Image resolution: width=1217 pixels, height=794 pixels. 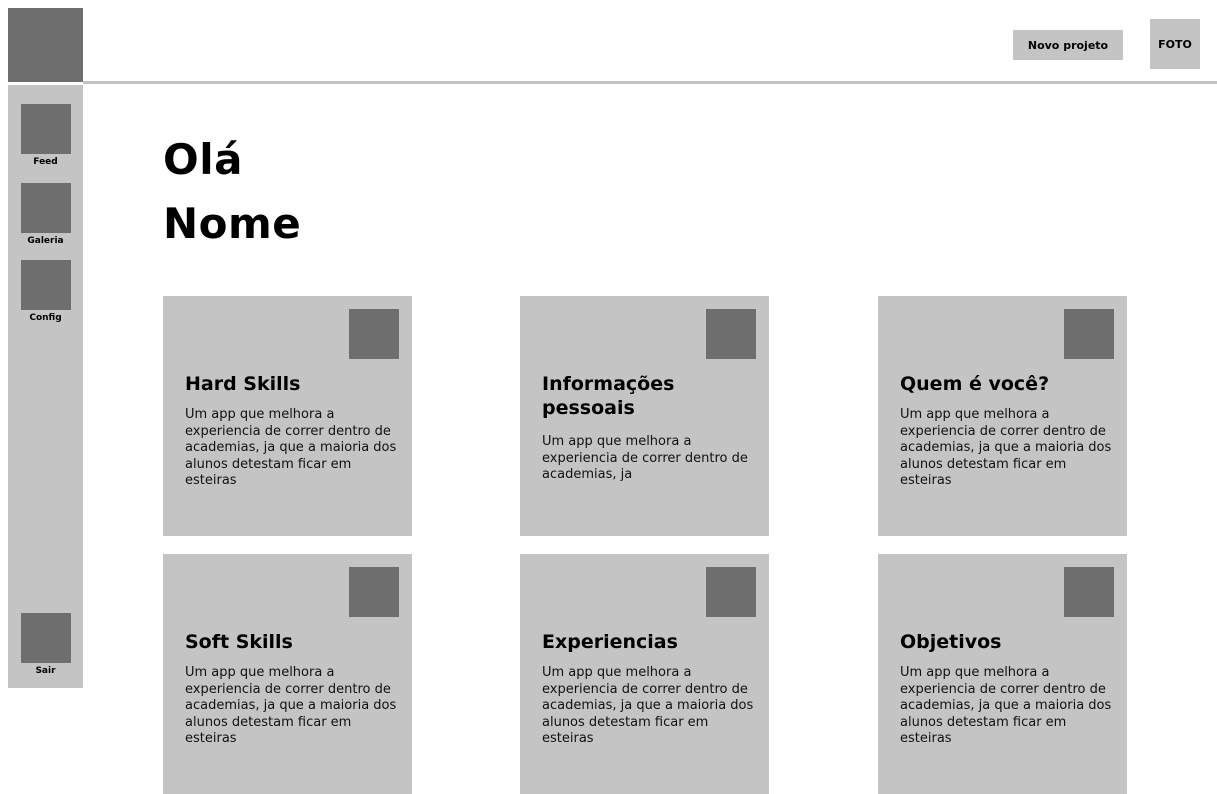 What do you see at coordinates (45, 386) in the screenshot?
I see `sidebar: Feed Galeria Config Sair` at bounding box center [45, 386].